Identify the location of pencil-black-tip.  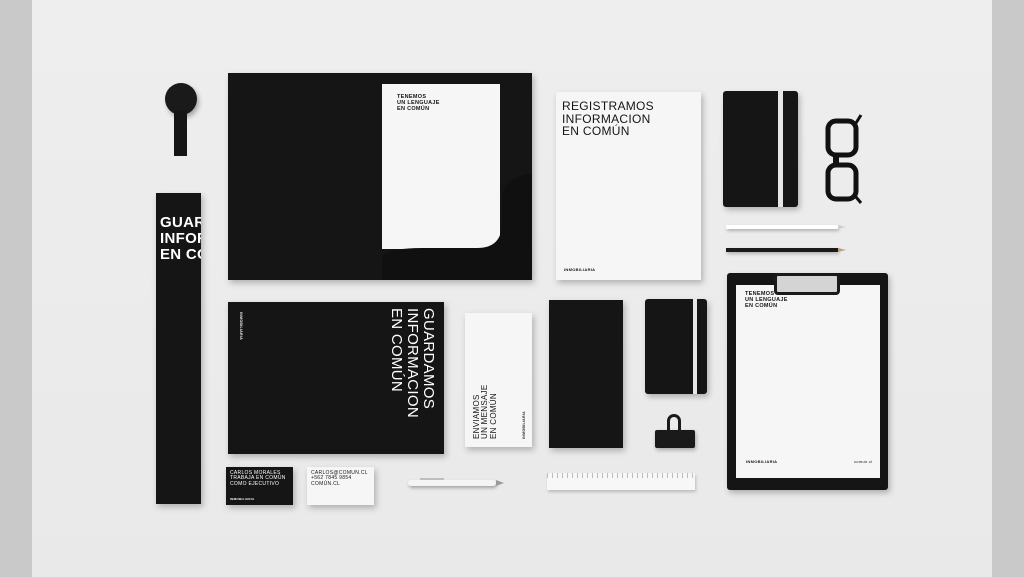
(842, 250).